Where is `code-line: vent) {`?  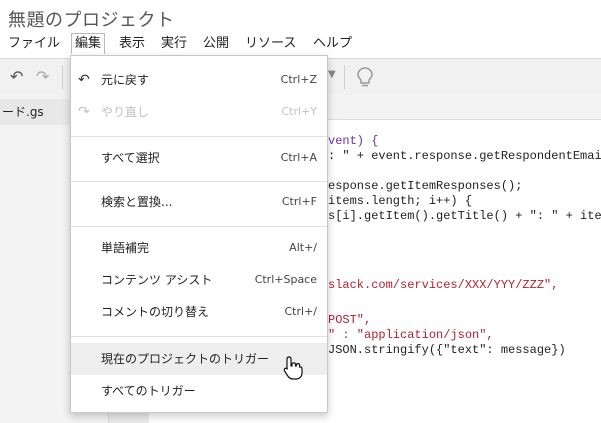 code-line: vent) { is located at coordinates (353, 141).